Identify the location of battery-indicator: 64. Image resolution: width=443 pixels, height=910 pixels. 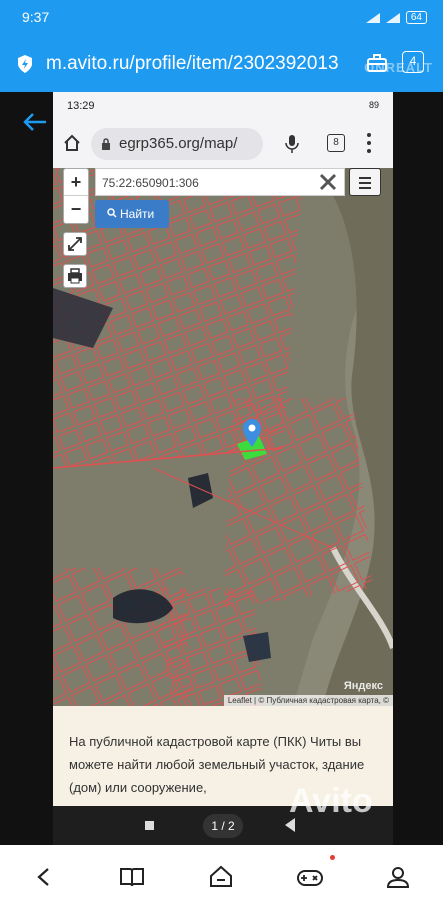
(416, 17).